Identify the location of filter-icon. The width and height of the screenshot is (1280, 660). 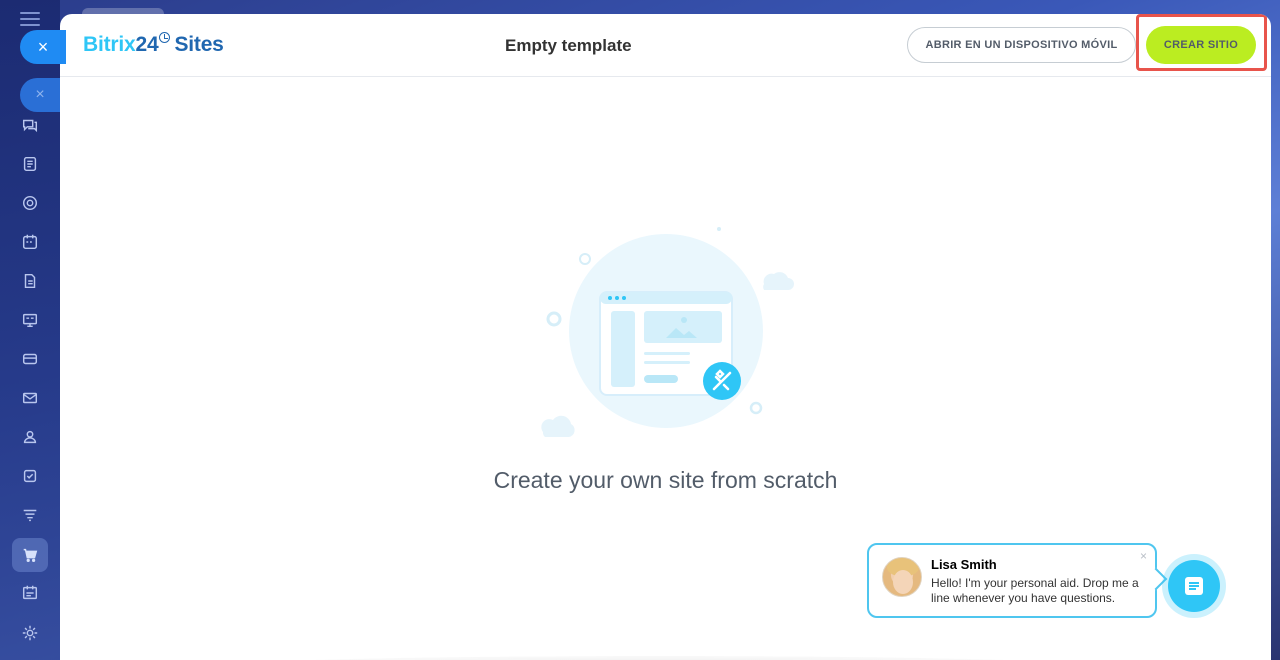
(30, 515).